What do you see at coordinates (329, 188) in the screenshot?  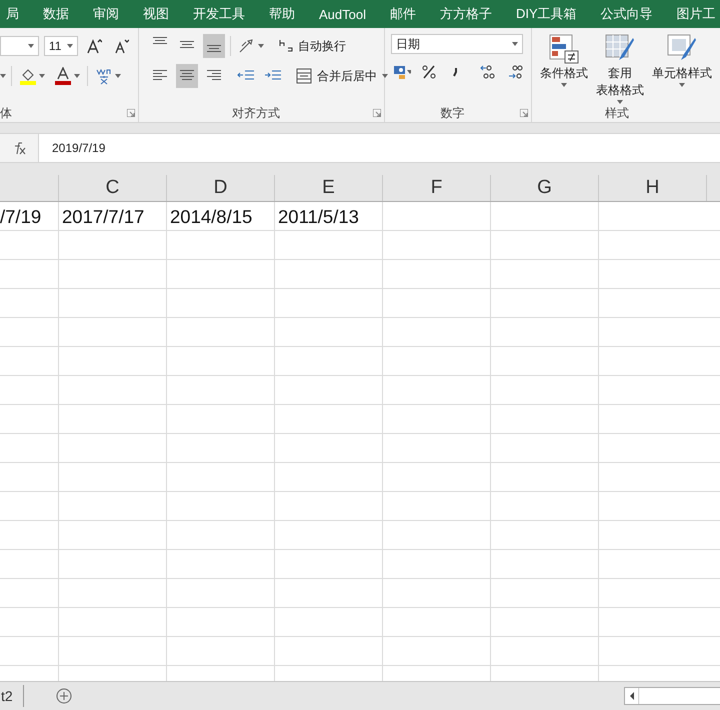 I see `column-header: E` at bounding box center [329, 188].